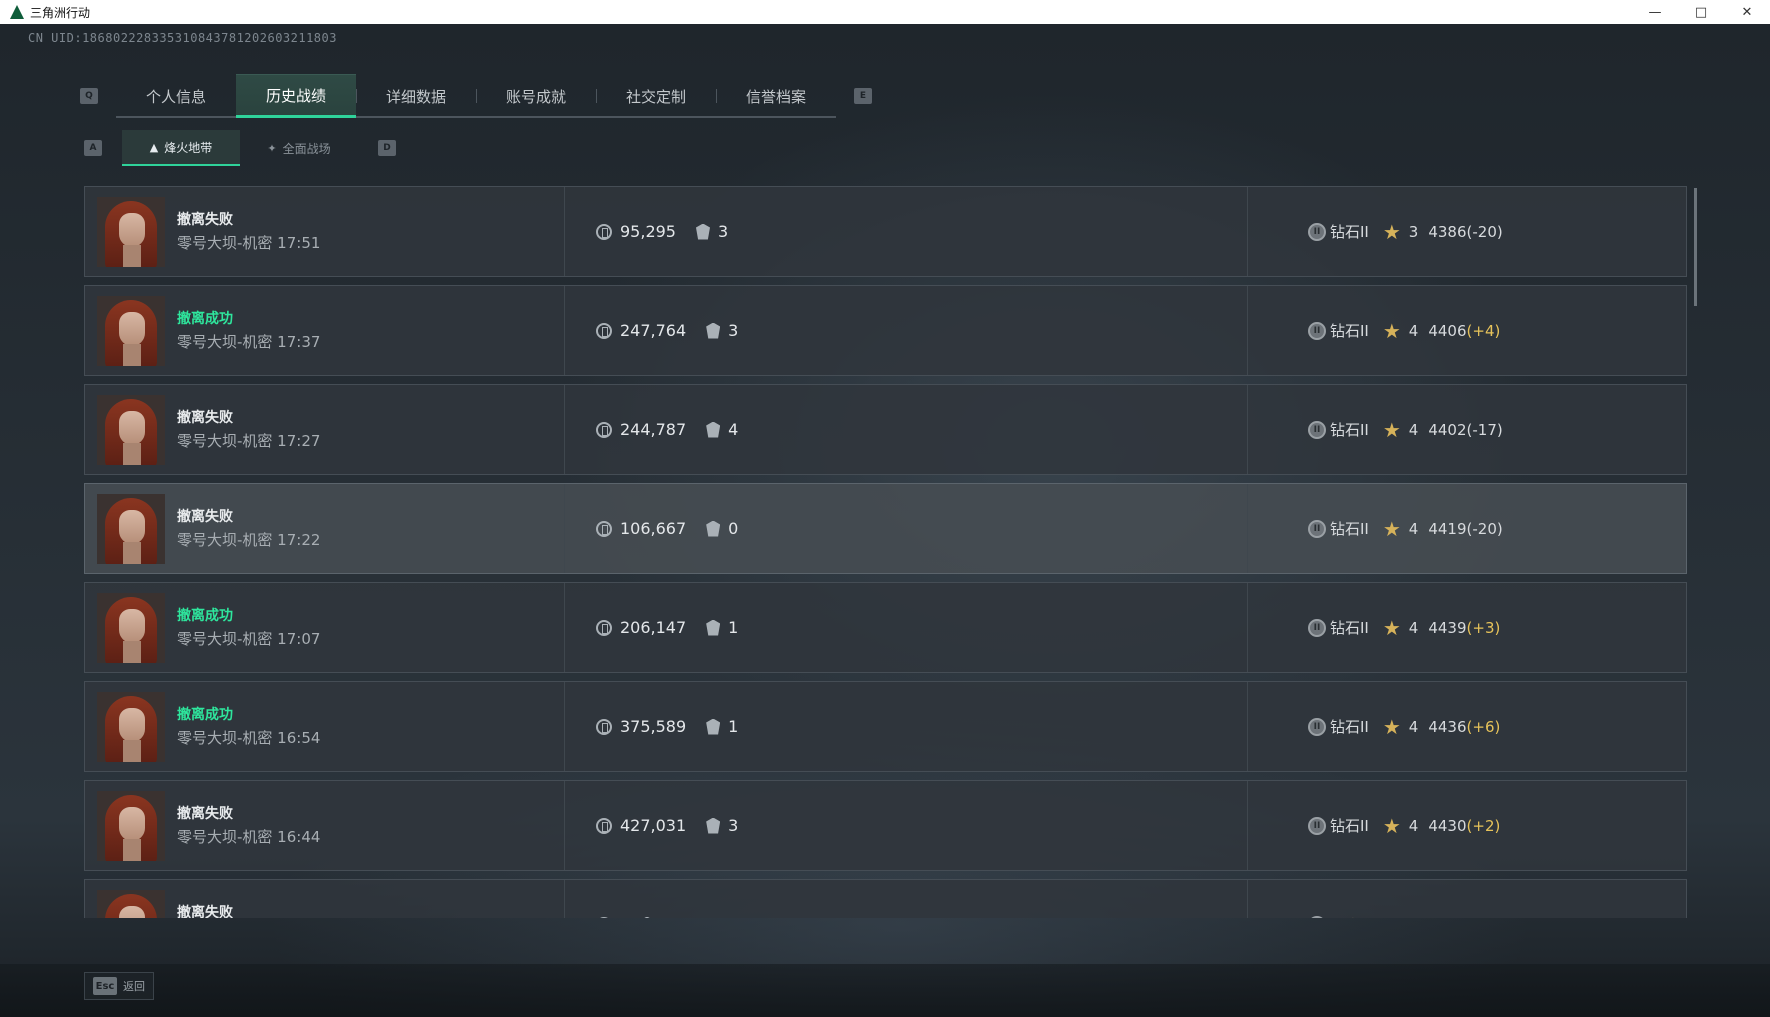  I want to click on extracted-value: 244,787, so click(653, 429).